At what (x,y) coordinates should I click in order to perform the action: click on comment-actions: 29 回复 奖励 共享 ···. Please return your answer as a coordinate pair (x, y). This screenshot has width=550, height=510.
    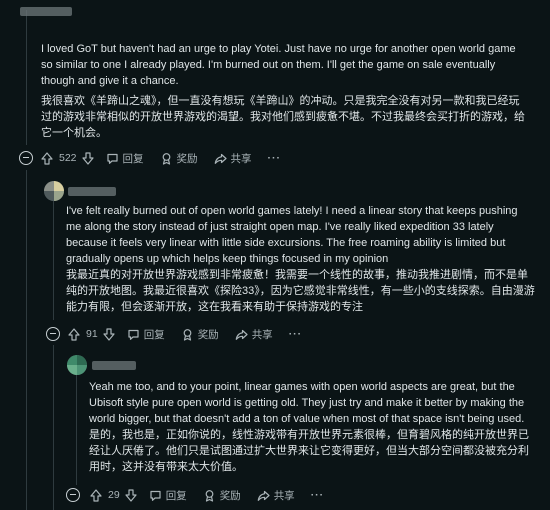
    Looking at the image, I should click on (207, 495).